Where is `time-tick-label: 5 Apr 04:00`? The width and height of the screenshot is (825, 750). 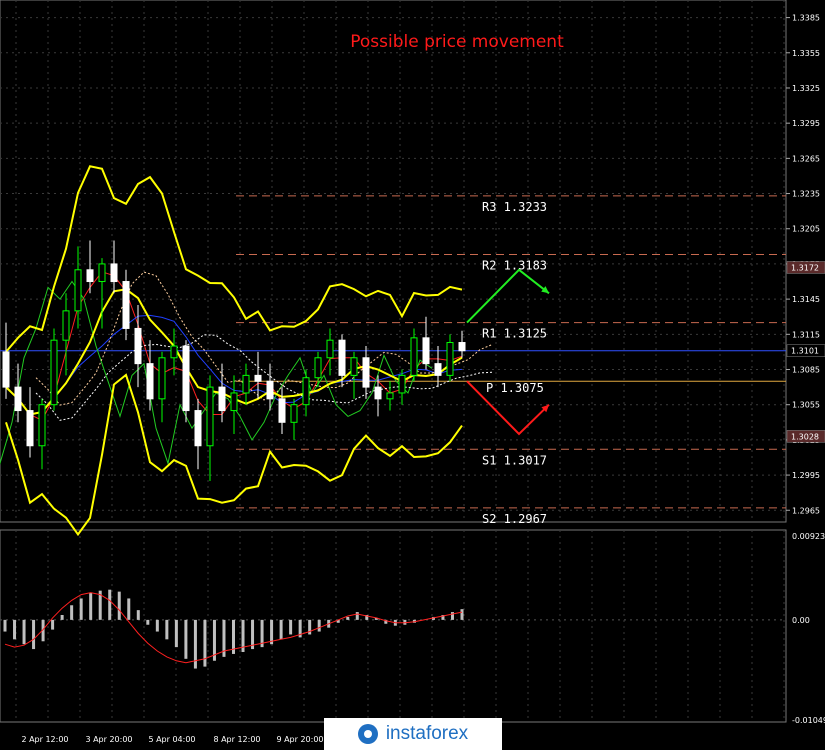
time-tick-label: 5 Apr 04:00 is located at coordinates (171, 739).